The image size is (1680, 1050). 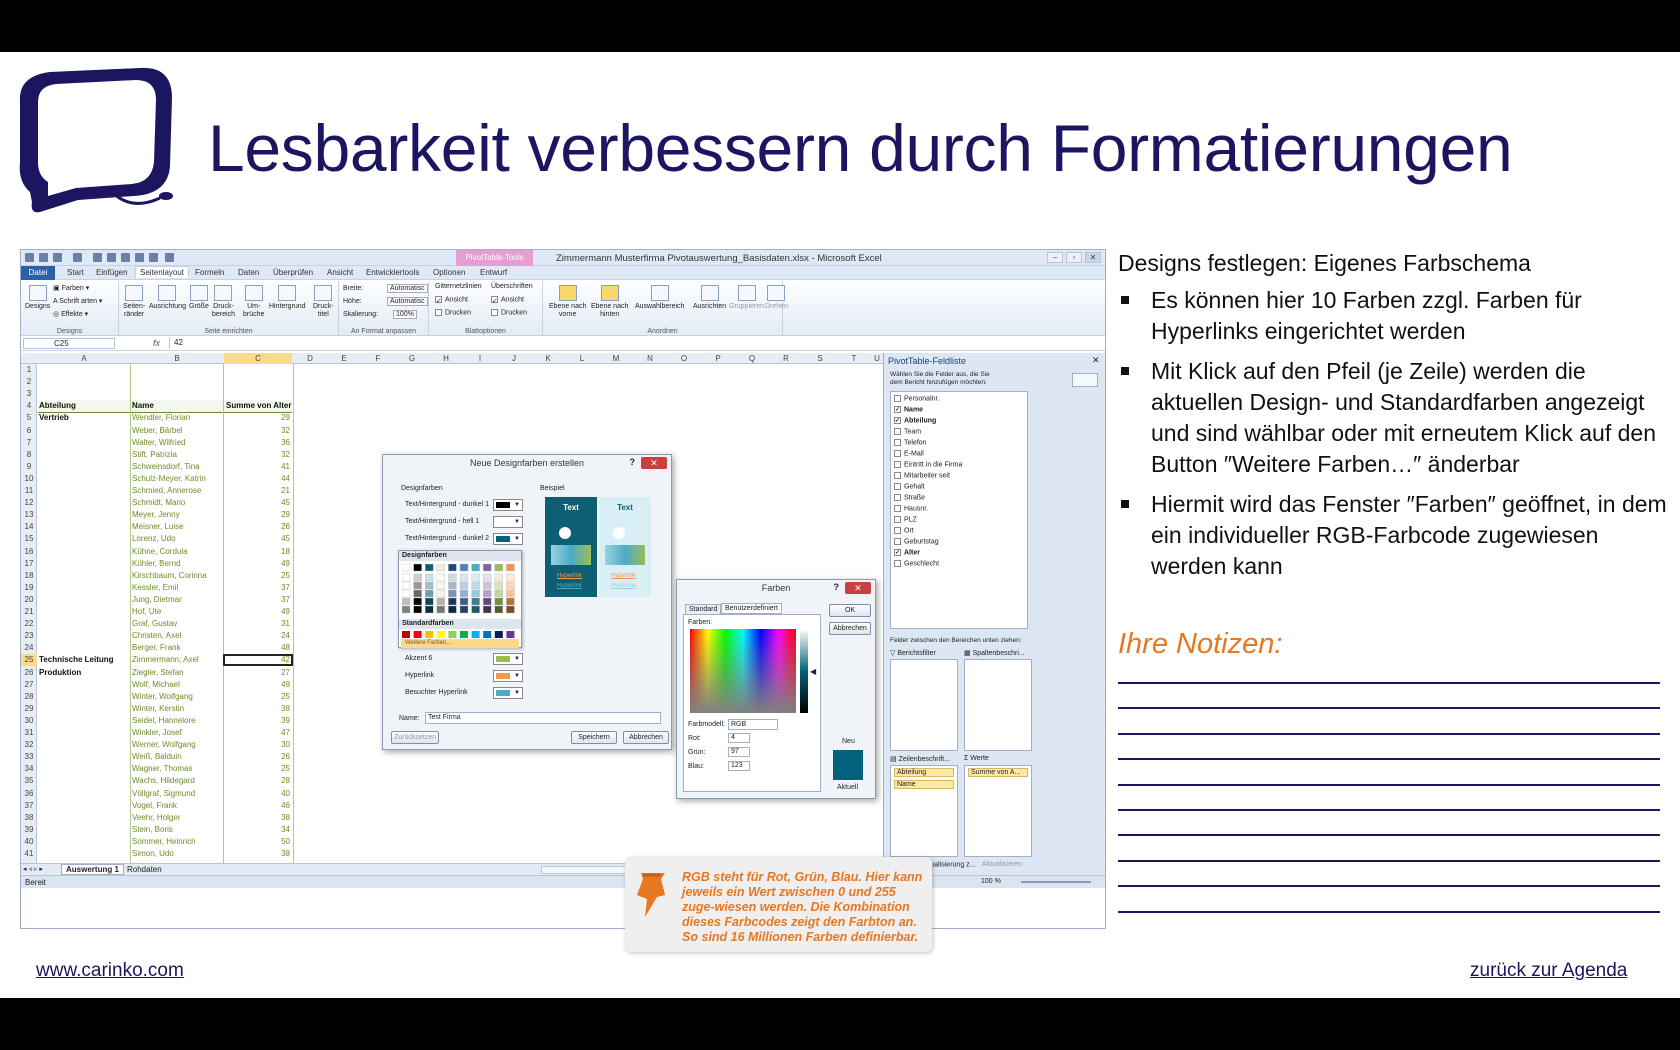 What do you see at coordinates (567, 302) in the screenshot?
I see `ebene-vorne-button: Ebene nach vorne` at bounding box center [567, 302].